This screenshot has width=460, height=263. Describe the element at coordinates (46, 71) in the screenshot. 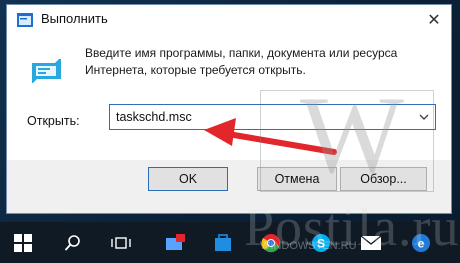

I see `run-dialog-icon` at that location.